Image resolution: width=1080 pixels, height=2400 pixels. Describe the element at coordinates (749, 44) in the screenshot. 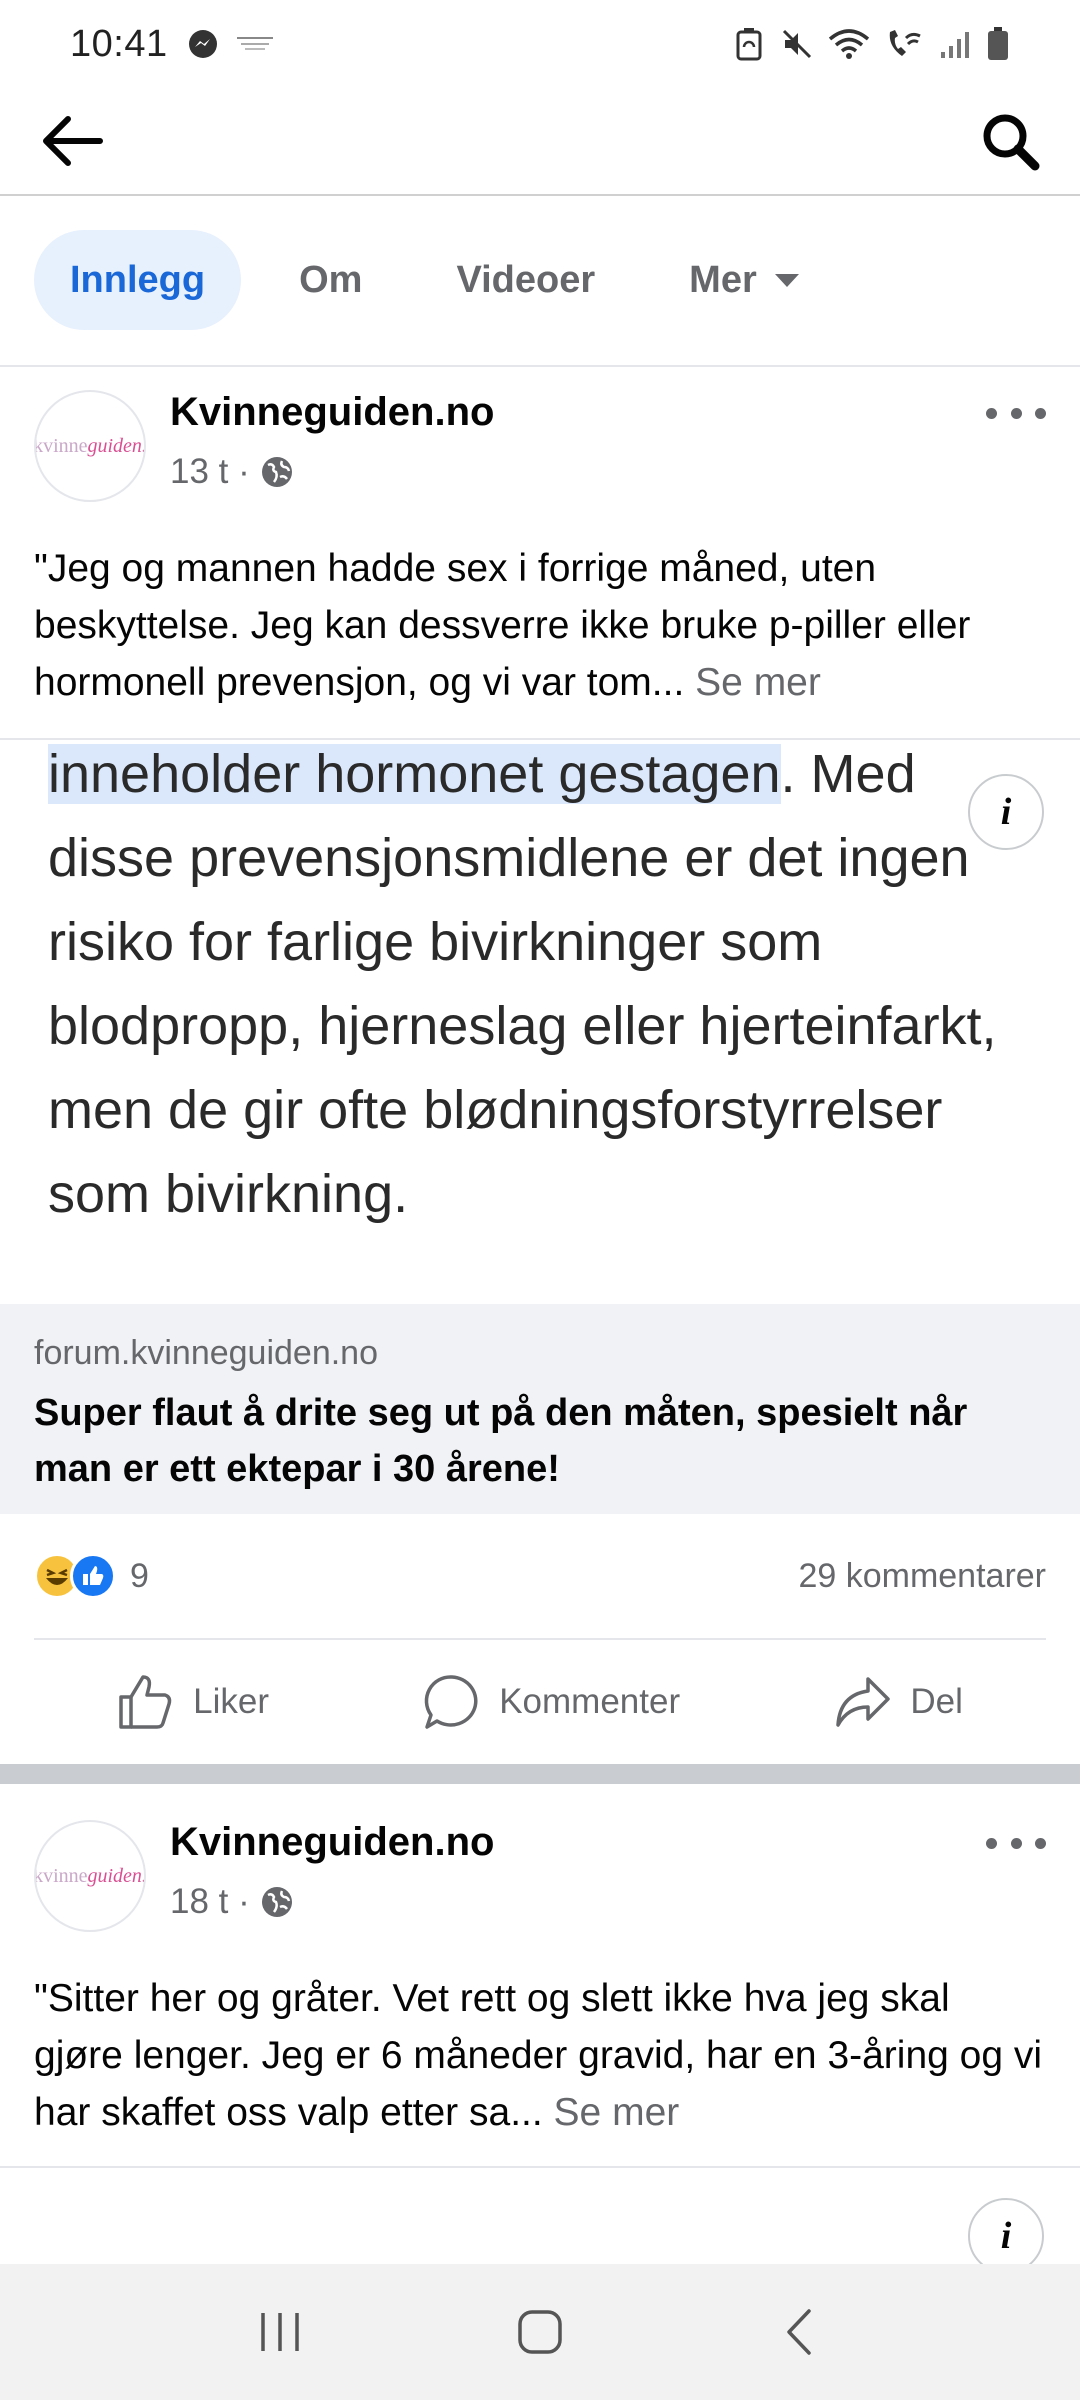

I see `battery-saver-icon` at that location.